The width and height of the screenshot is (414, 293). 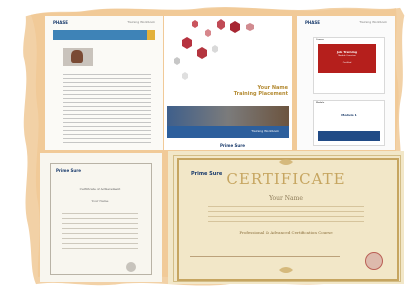 What do you see at coordinates (78, 57) in the screenshot?
I see `person-photo-icon` at bounding box center [78, 57].